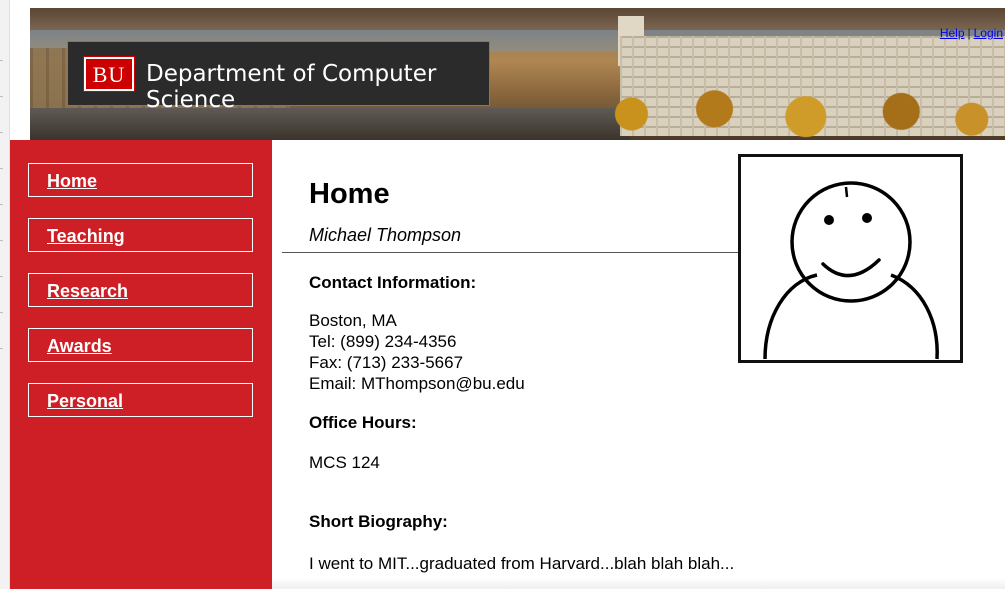  I want to click on office-hours-value: MCS 124, so click(344, 462).